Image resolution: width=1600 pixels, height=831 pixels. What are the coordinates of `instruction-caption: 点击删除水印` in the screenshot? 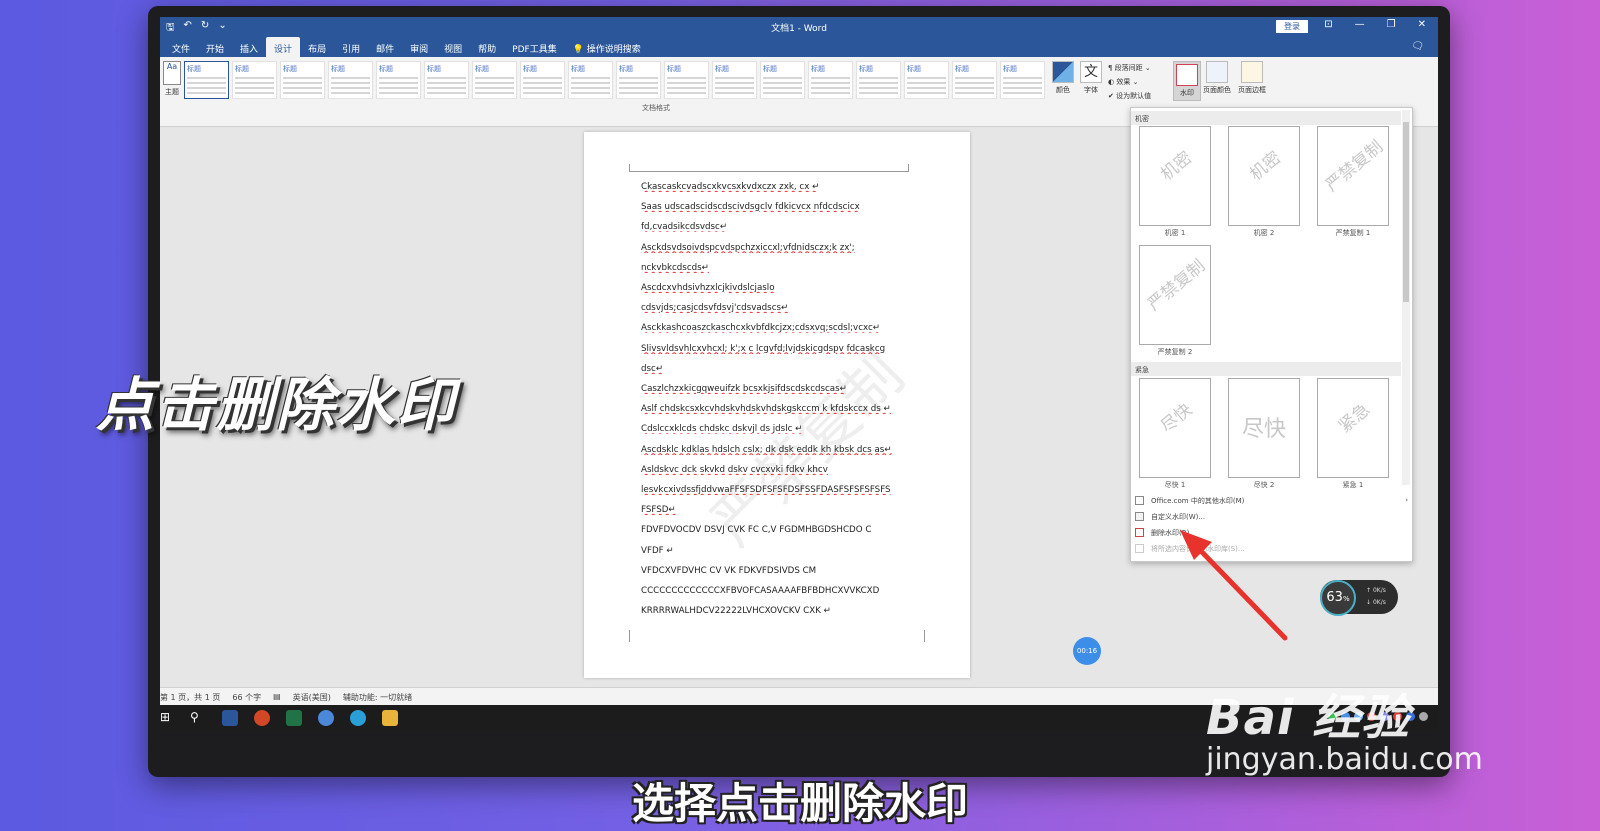 It's located at (276, 405).